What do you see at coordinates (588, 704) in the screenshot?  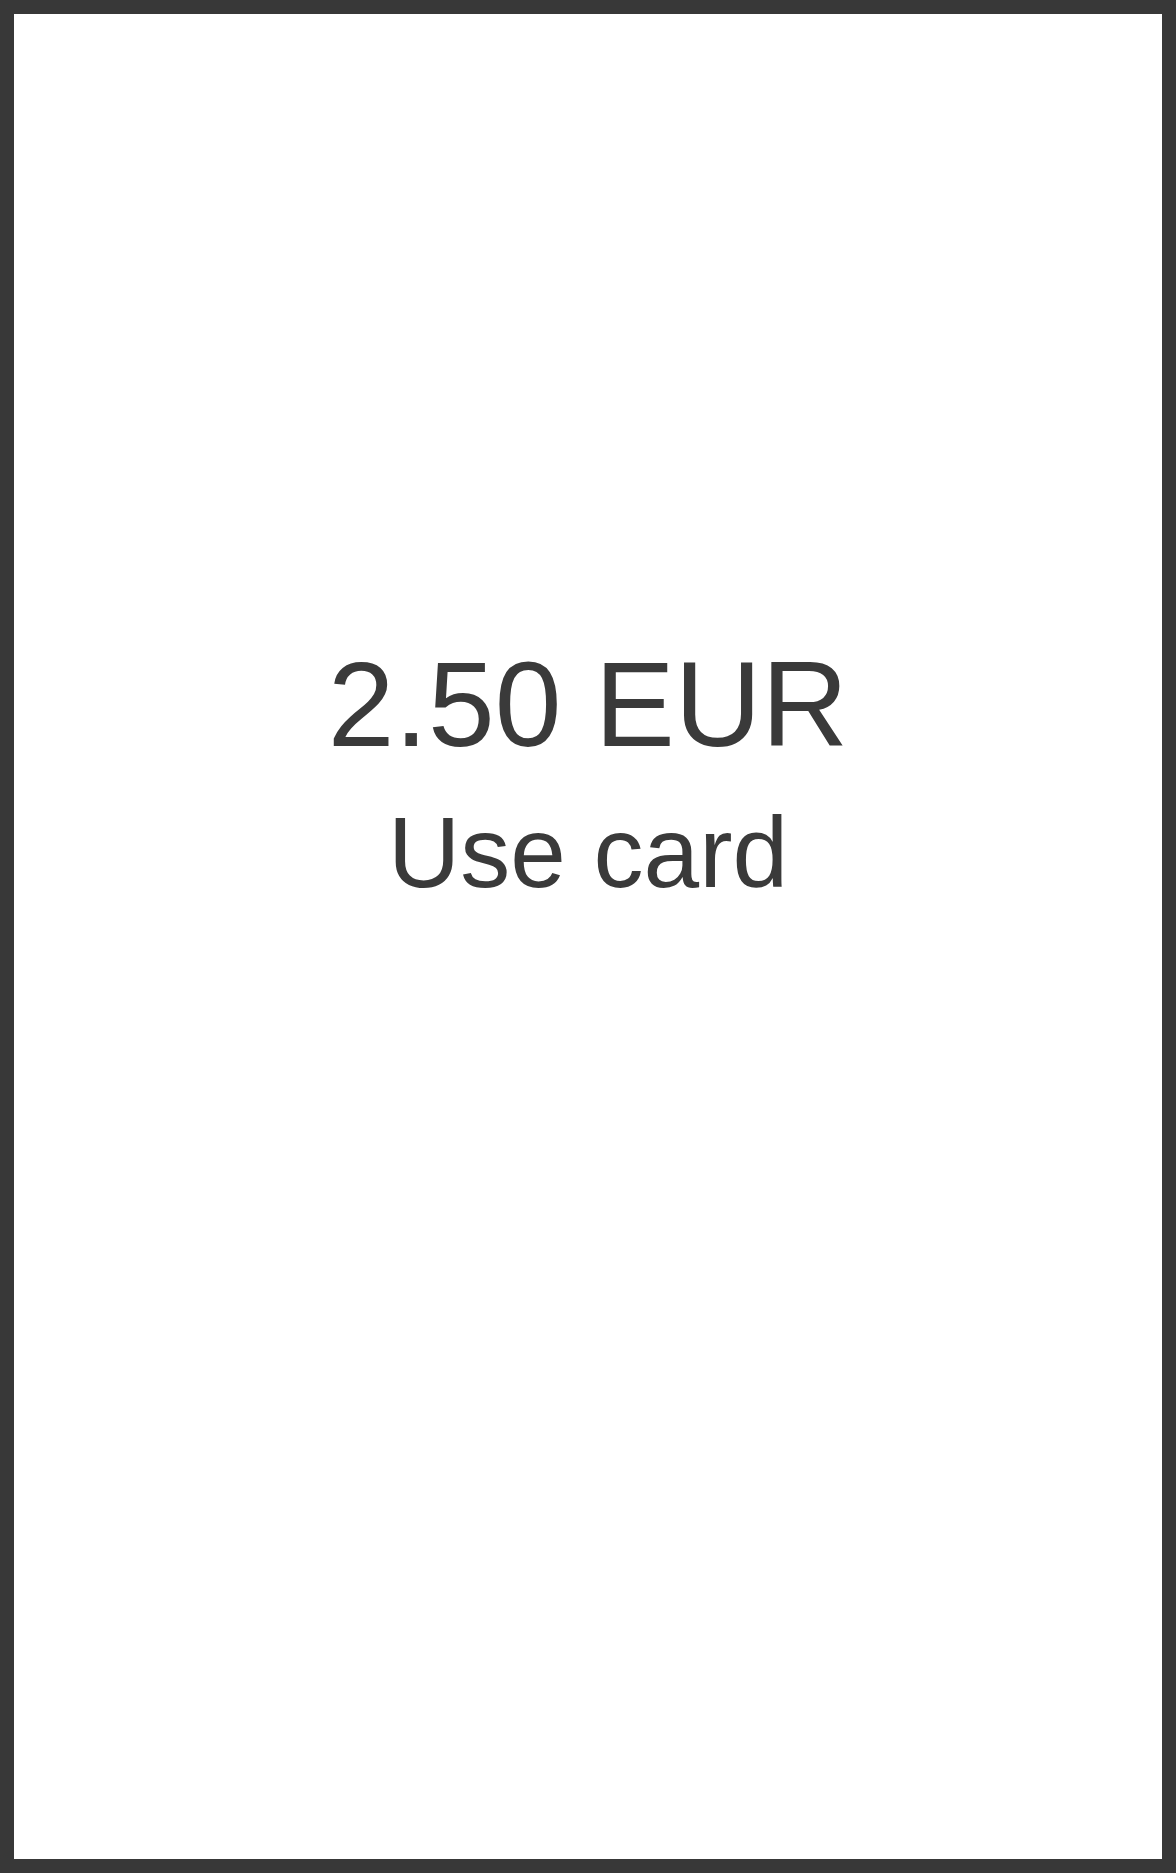 I see `amount-text: 2.50 EUR` at bounding box center [588, 704].